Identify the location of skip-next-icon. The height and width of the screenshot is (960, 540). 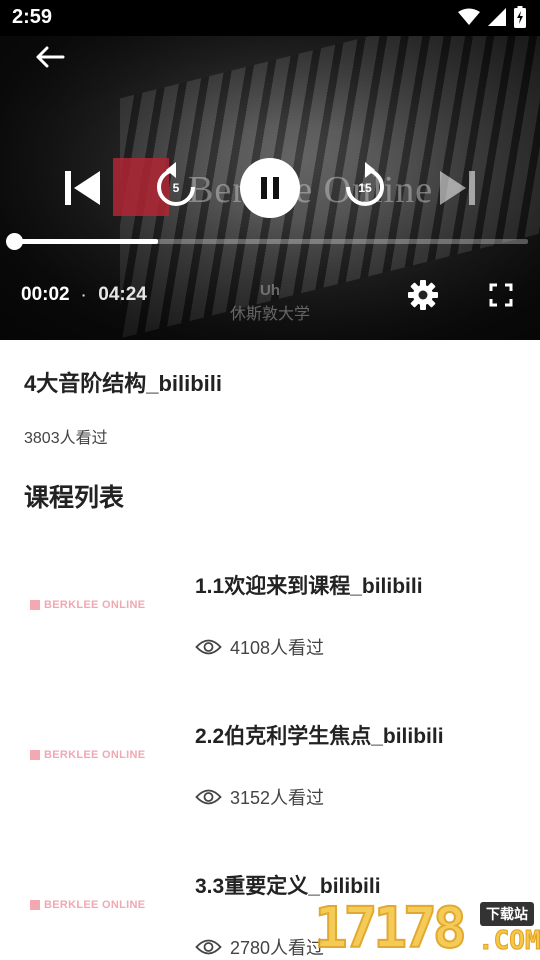
(457, 188).